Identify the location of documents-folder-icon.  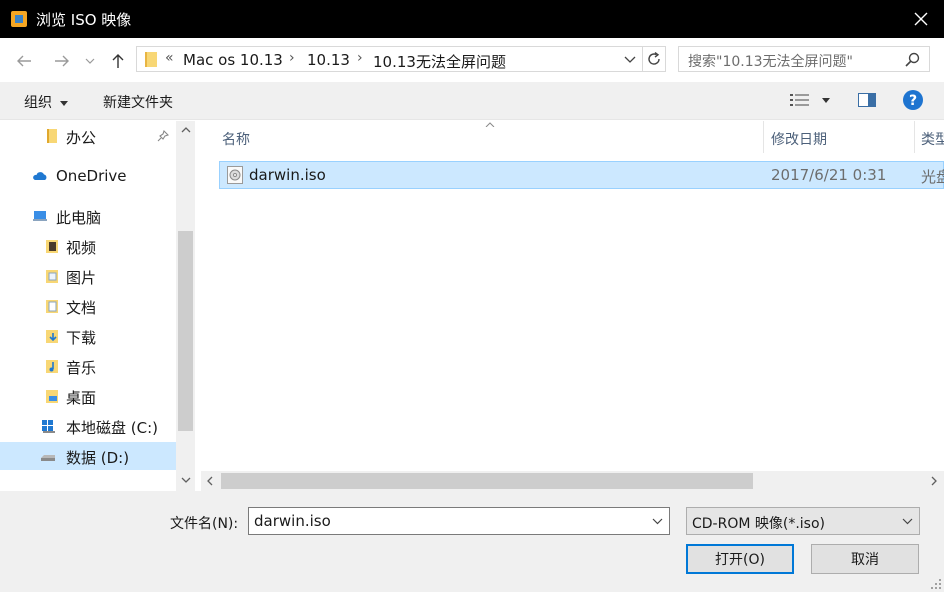
(52, 306).